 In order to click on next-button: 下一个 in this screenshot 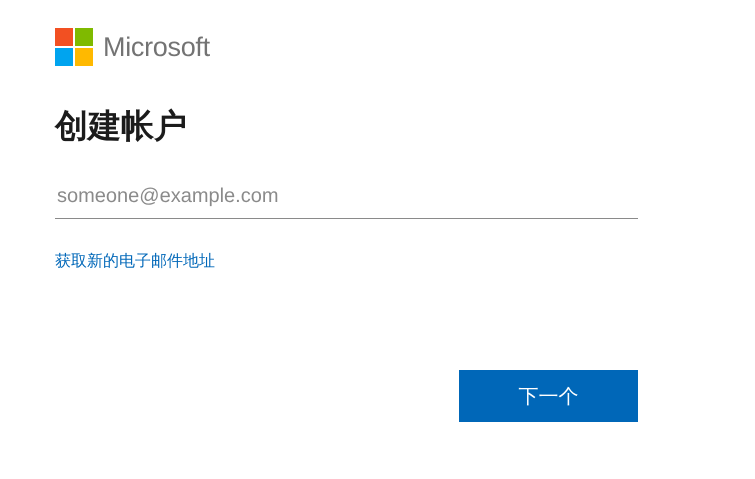, I will do `click(548, 396)`.